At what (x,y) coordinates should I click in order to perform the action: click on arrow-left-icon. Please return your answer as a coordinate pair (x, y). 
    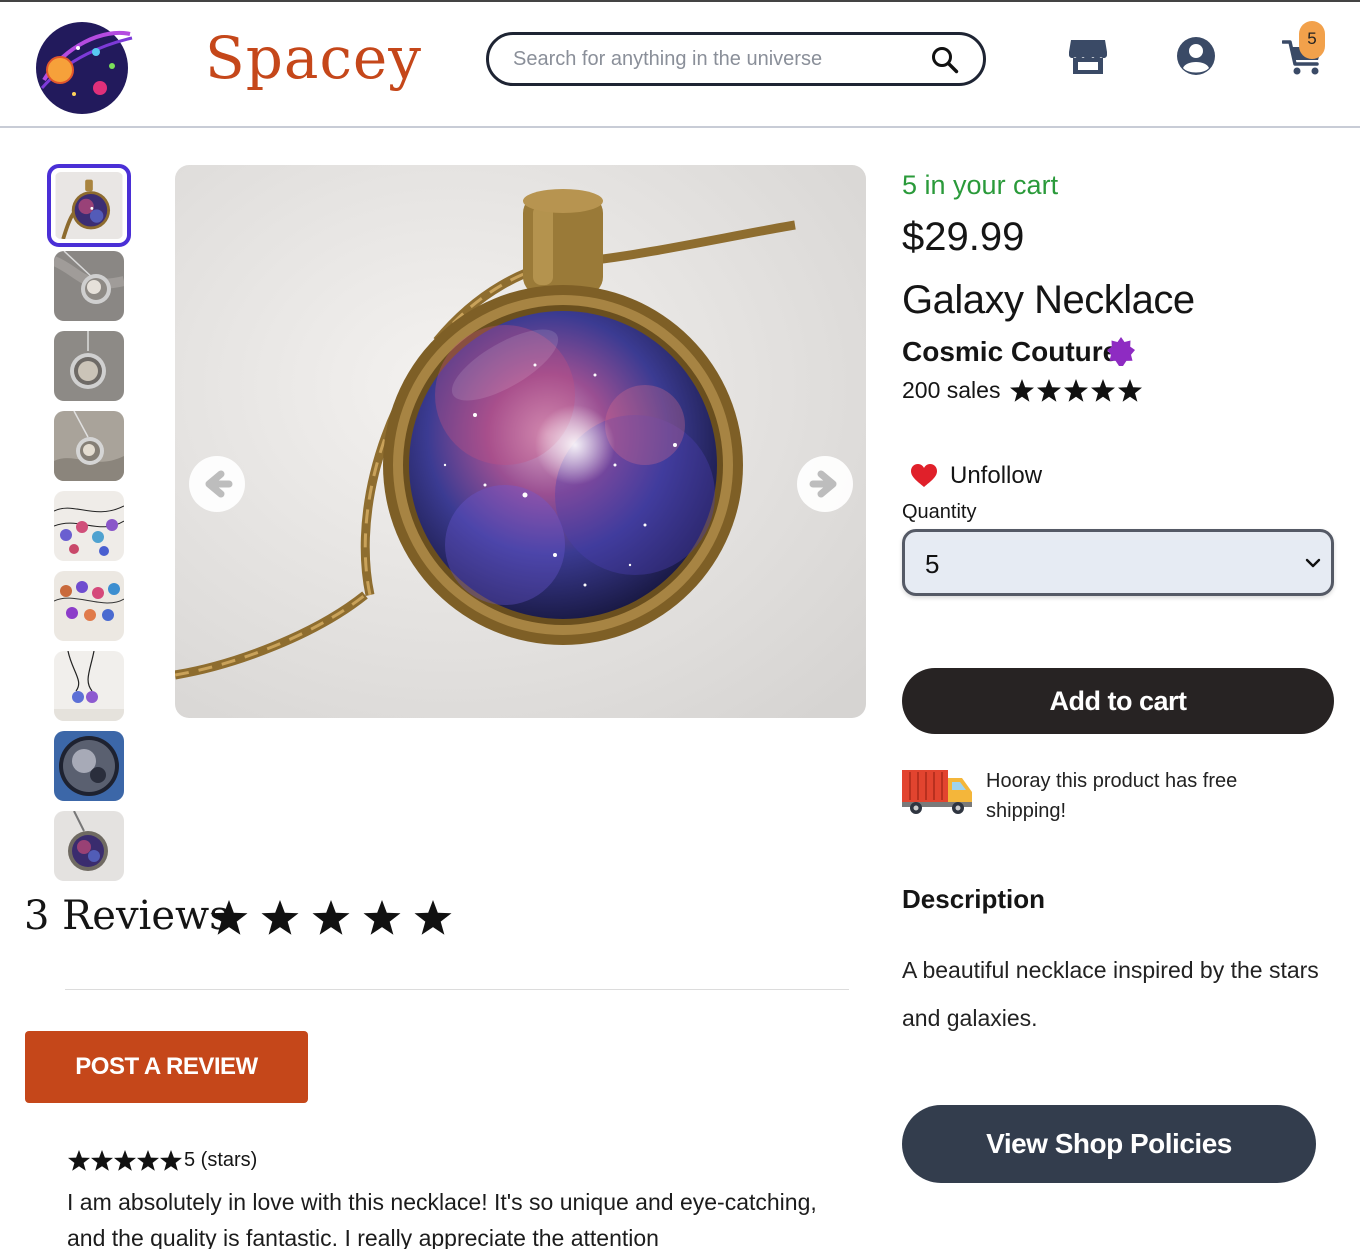
    Looking at the image, I should click on (217, 484).